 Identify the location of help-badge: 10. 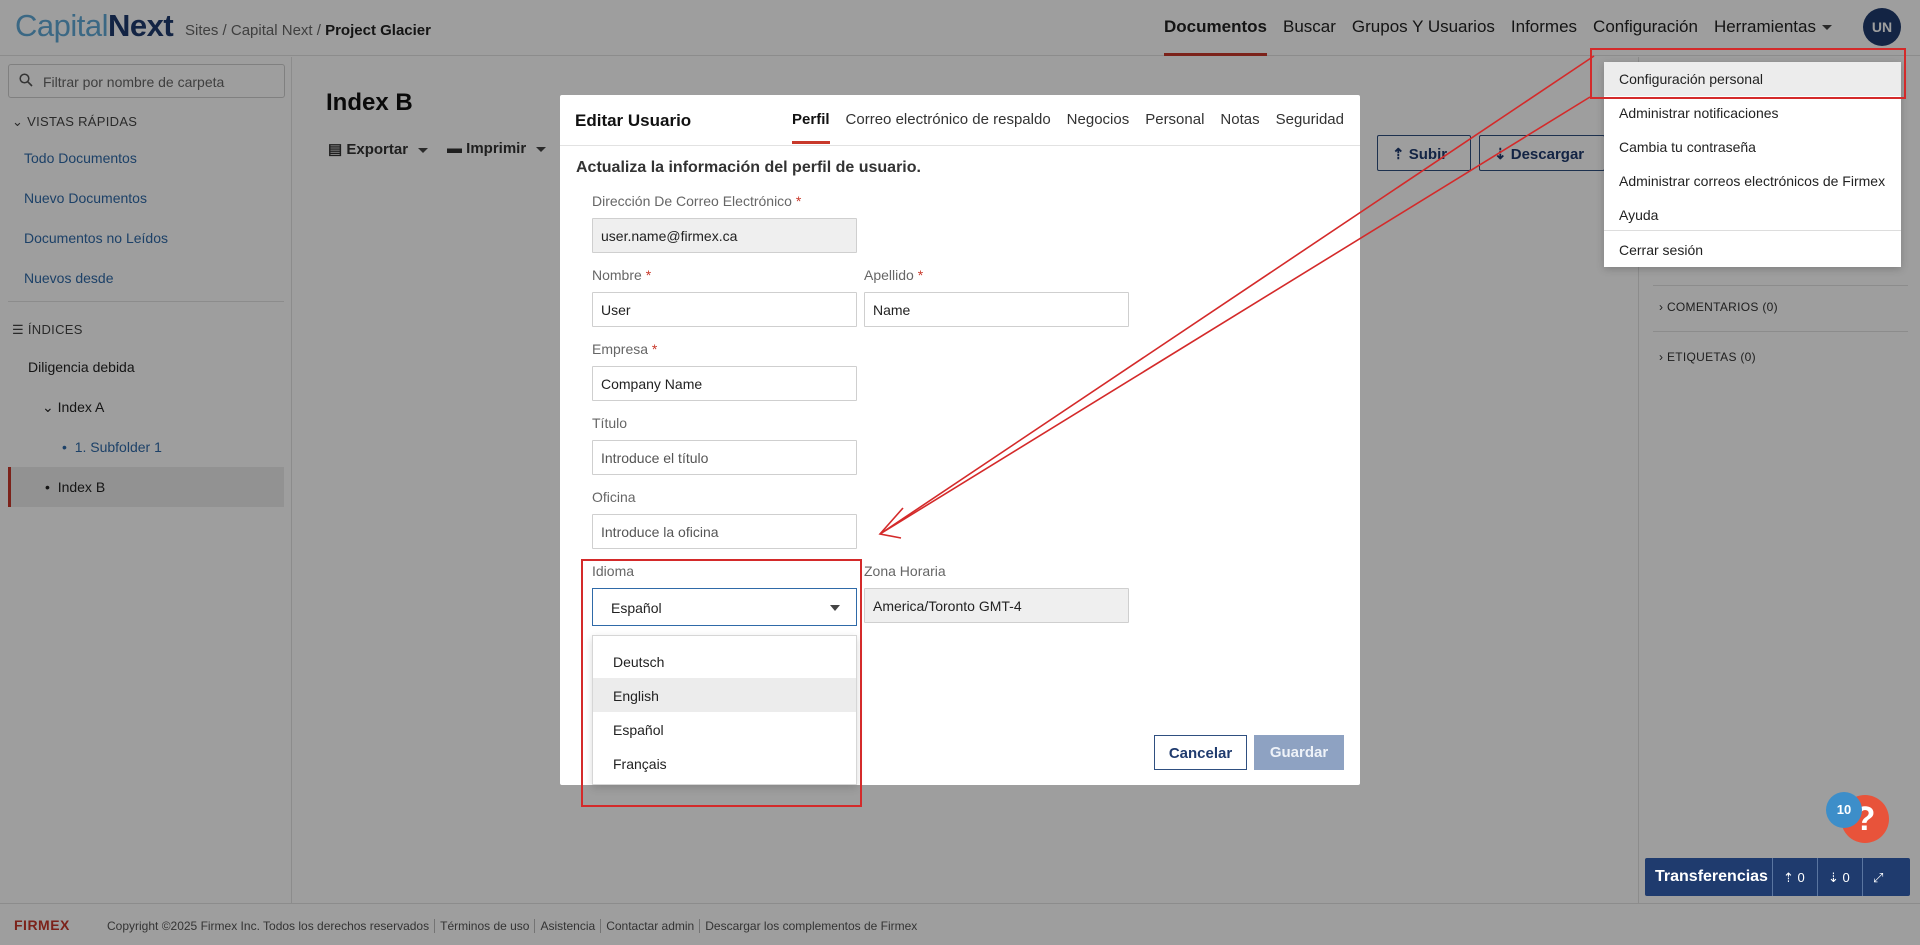
(1844, 810).